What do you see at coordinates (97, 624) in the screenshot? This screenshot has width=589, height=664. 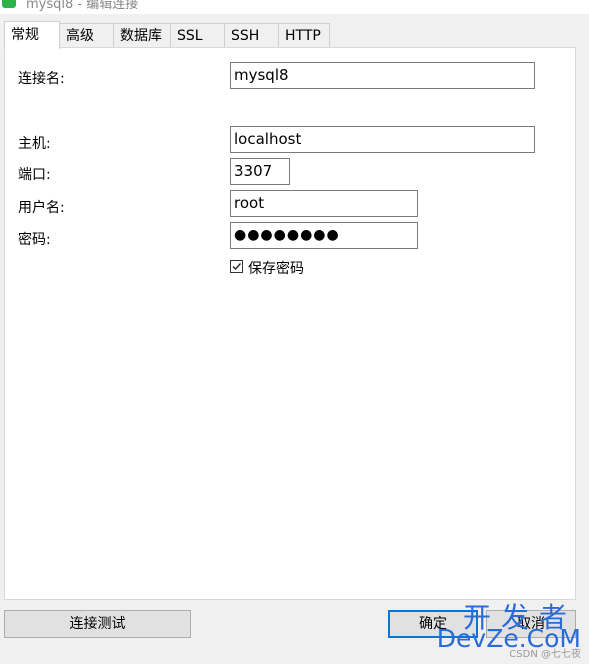 I see `test-connection-button: 连接测试` at bounding box center [97, 624].